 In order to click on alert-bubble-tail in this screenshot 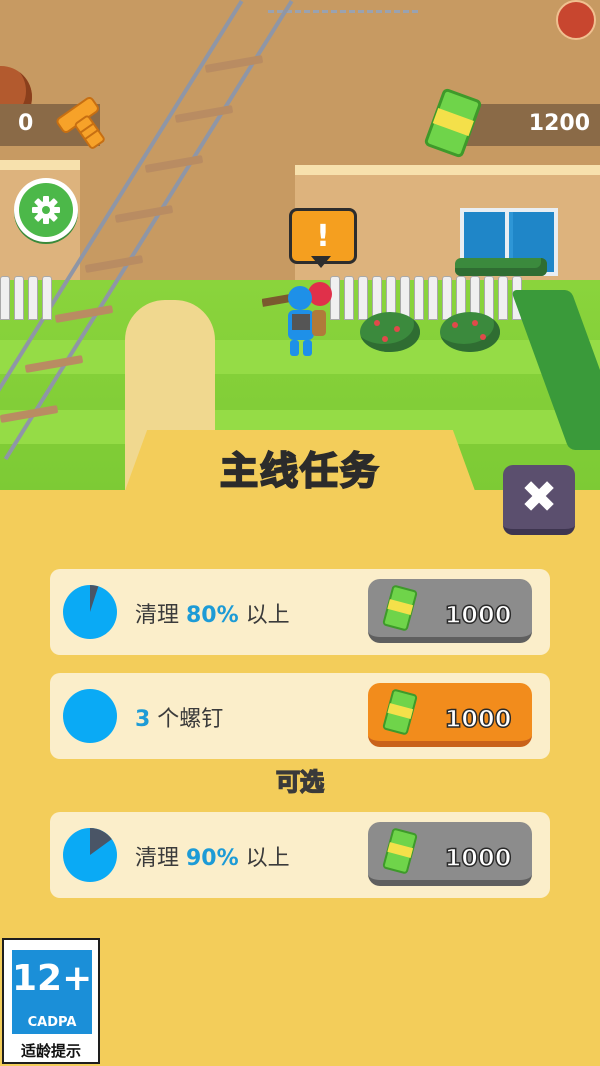, I will do `click(321, 262)`.